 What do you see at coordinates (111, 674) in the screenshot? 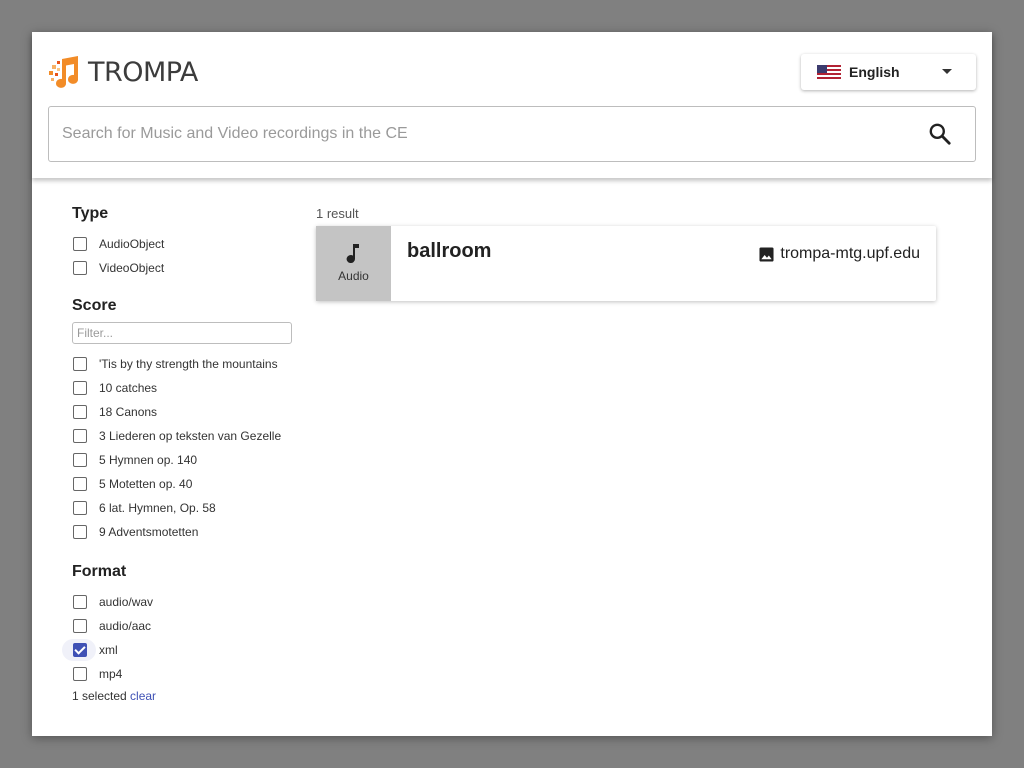
I see `option-label: mp4` at bounding box center [111, 674].